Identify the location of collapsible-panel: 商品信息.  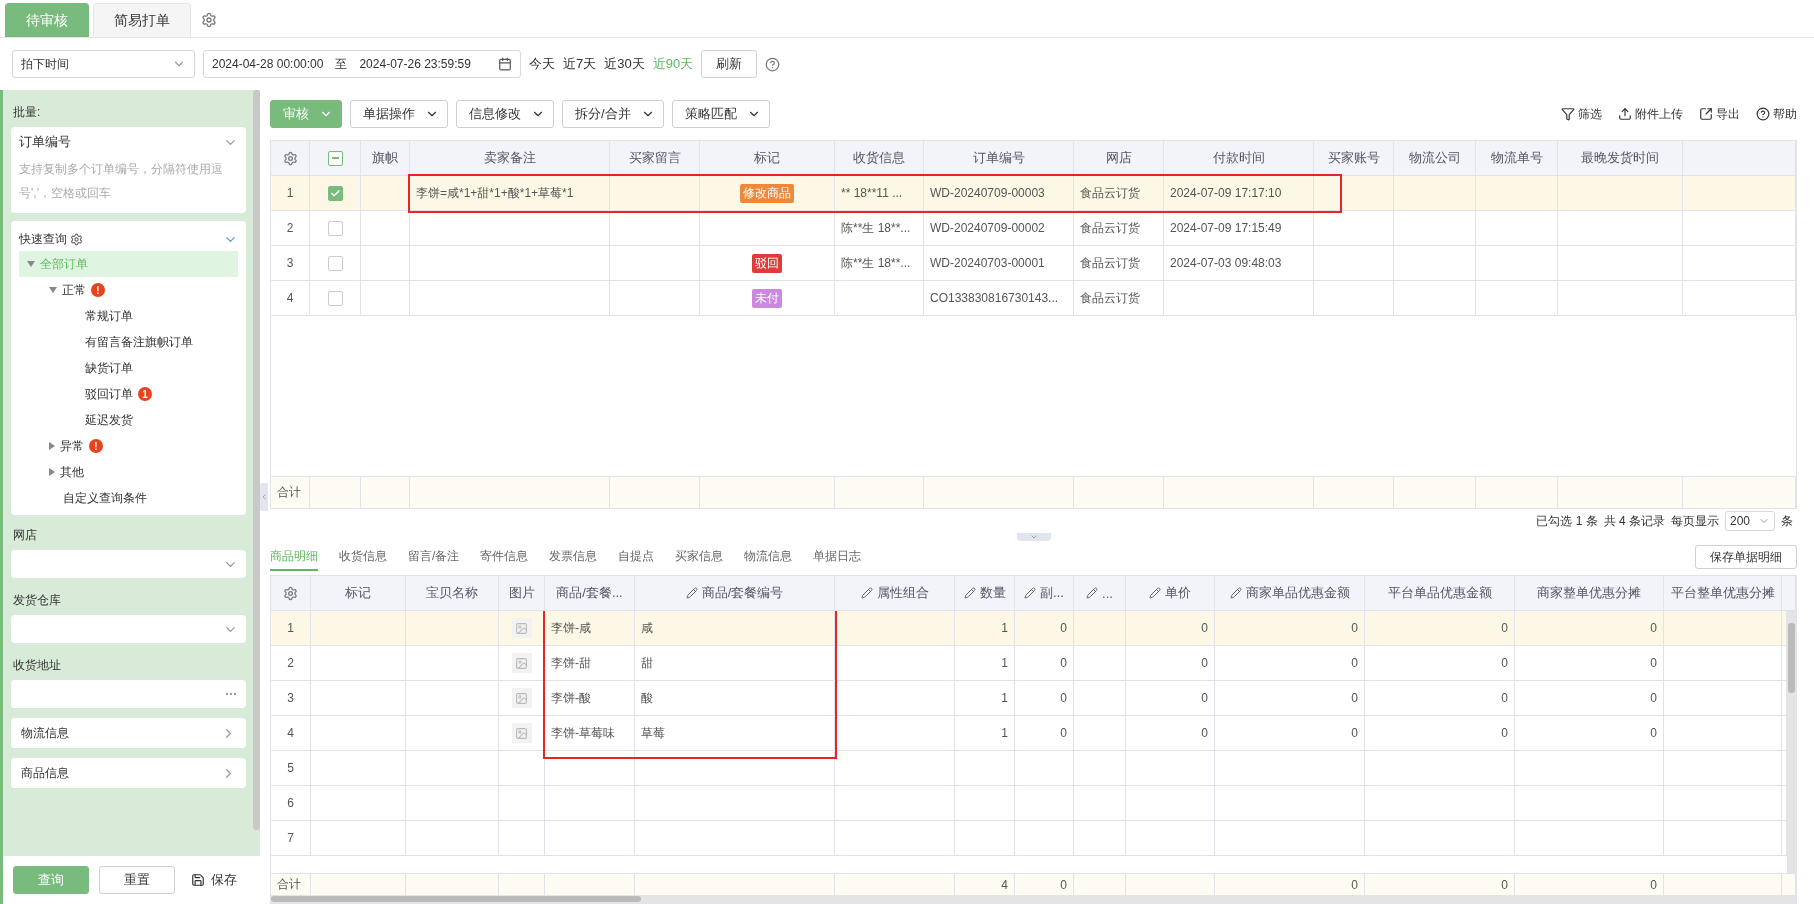
(128, 773).